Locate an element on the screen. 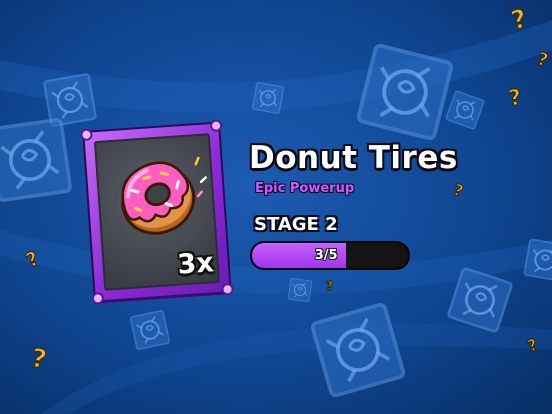  powerup-card: 3x is located at coordinates (157, 212).